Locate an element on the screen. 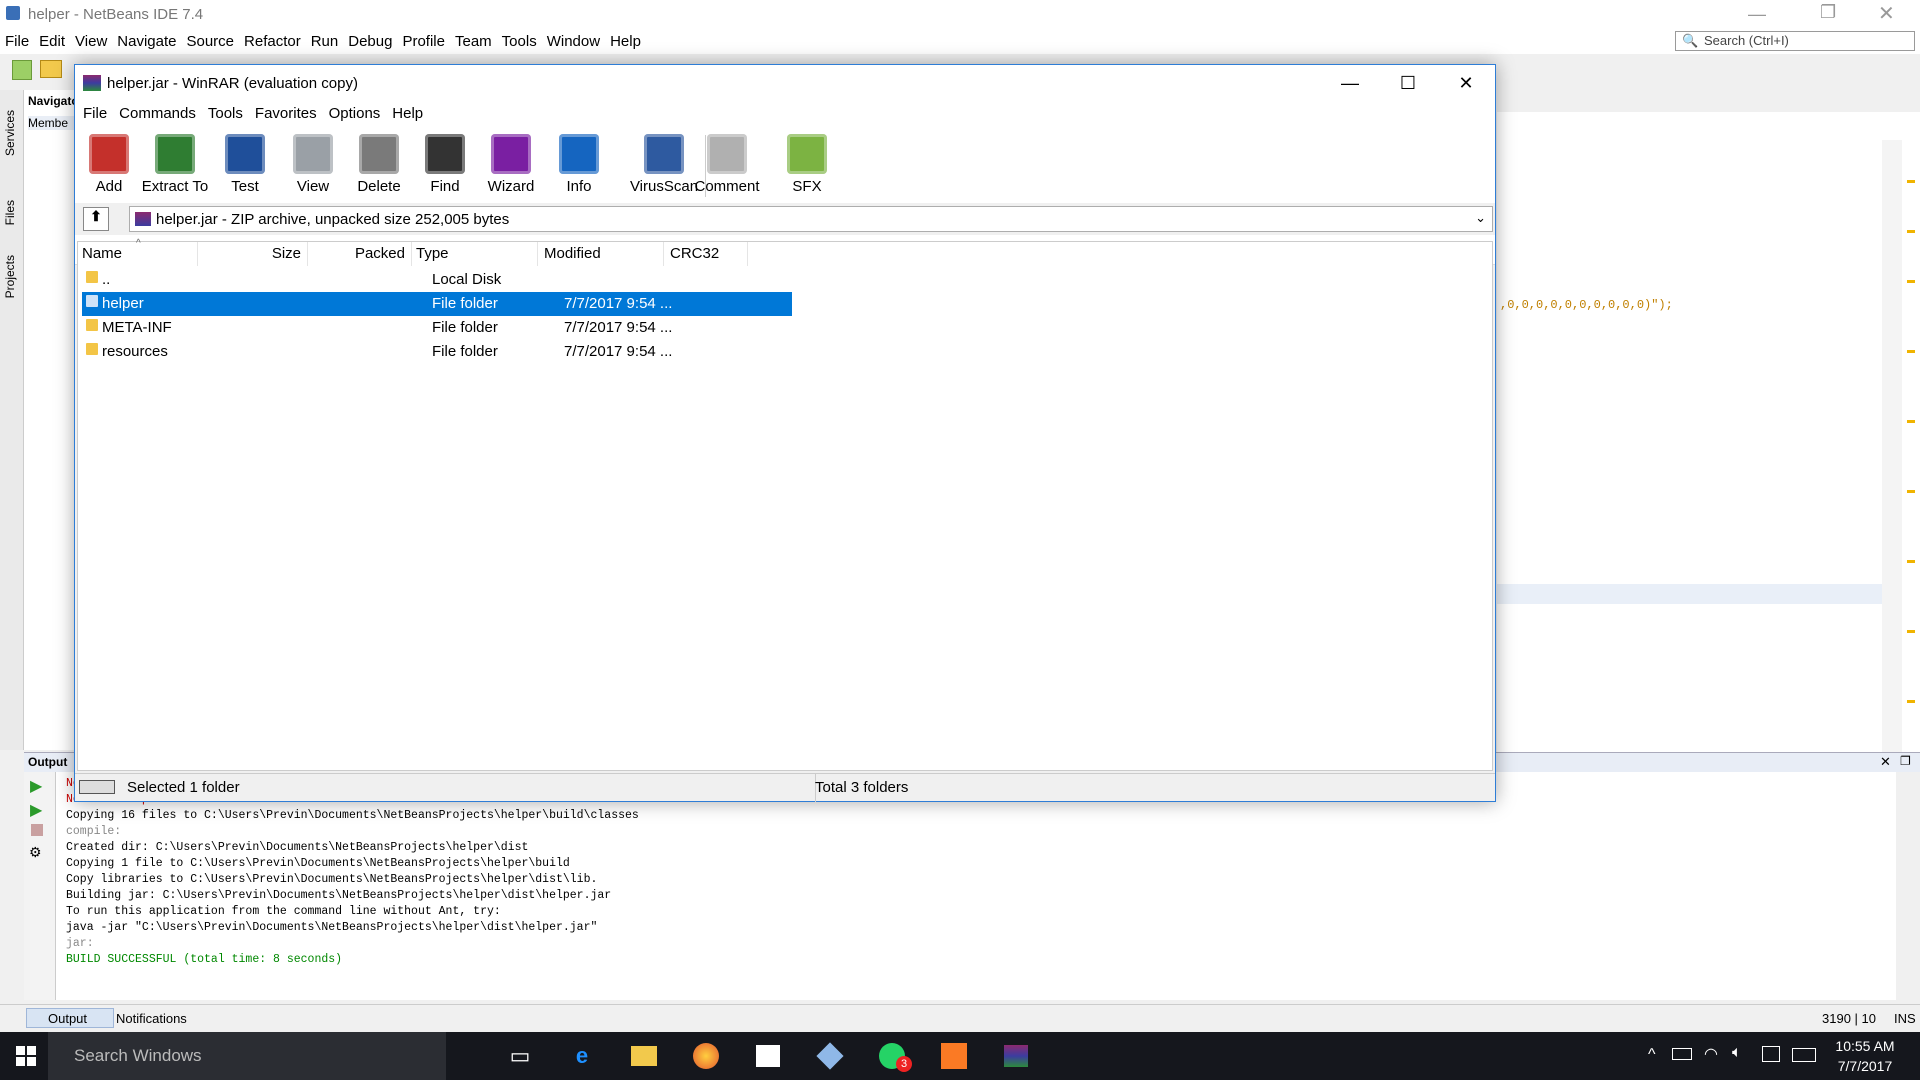 This screenshot has width=1920, height=1080. winrar-menu-file: File is located at coordinates (95, 113).